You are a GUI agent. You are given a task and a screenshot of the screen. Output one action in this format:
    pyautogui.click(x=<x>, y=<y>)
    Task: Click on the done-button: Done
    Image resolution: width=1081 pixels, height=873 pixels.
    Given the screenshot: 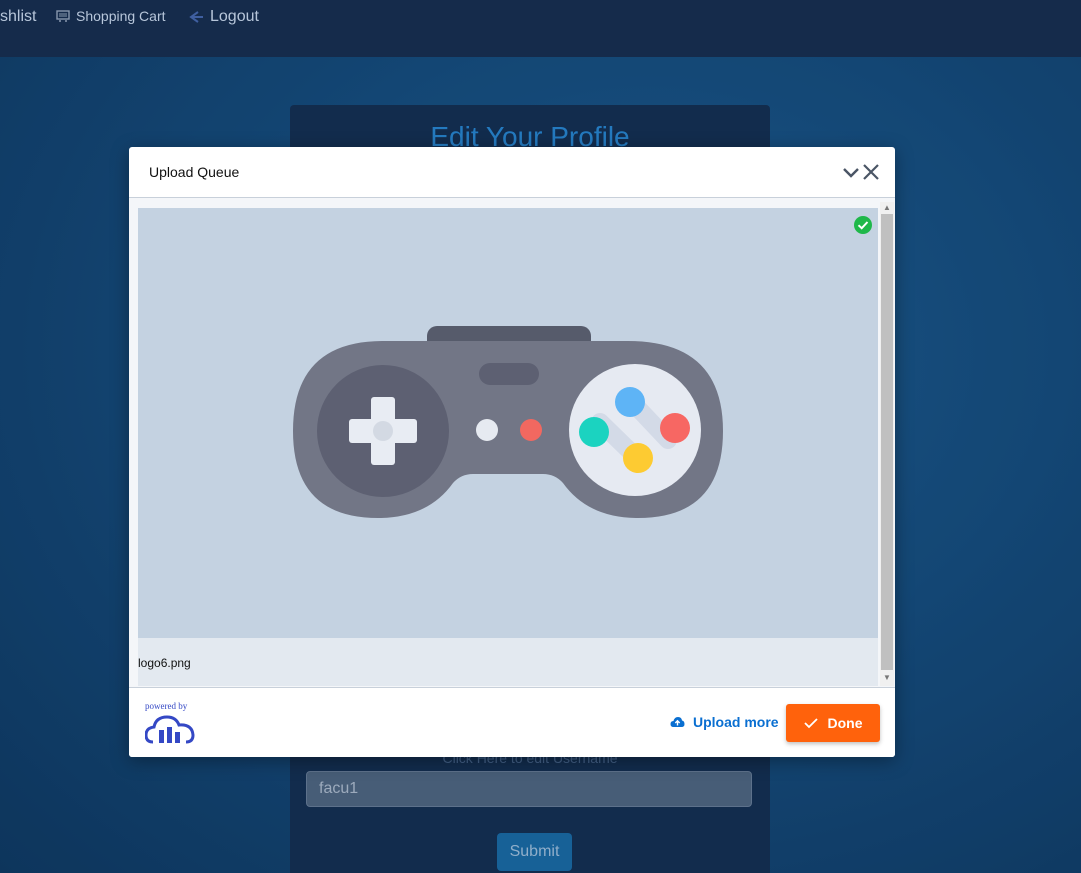 What is the action you would take?
    pyautogui.click(x=833, y=723)
    